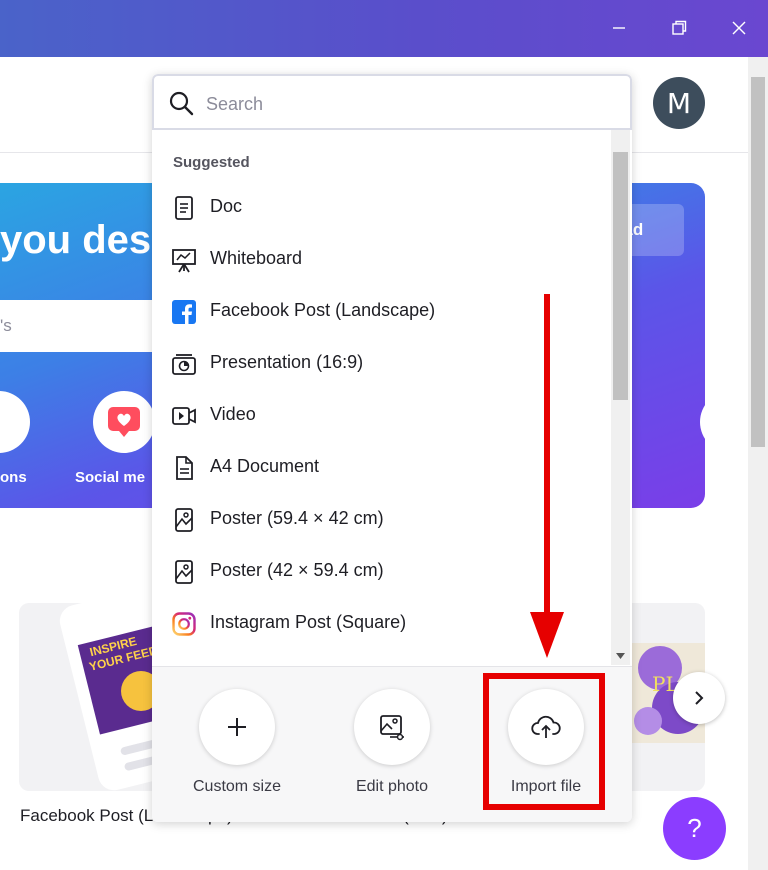 This screenshot has height=870, width=768. What do you see at coordinates (679, 103) in the screenshot?
I see `avatar: M` at bounding box center [679, 103].